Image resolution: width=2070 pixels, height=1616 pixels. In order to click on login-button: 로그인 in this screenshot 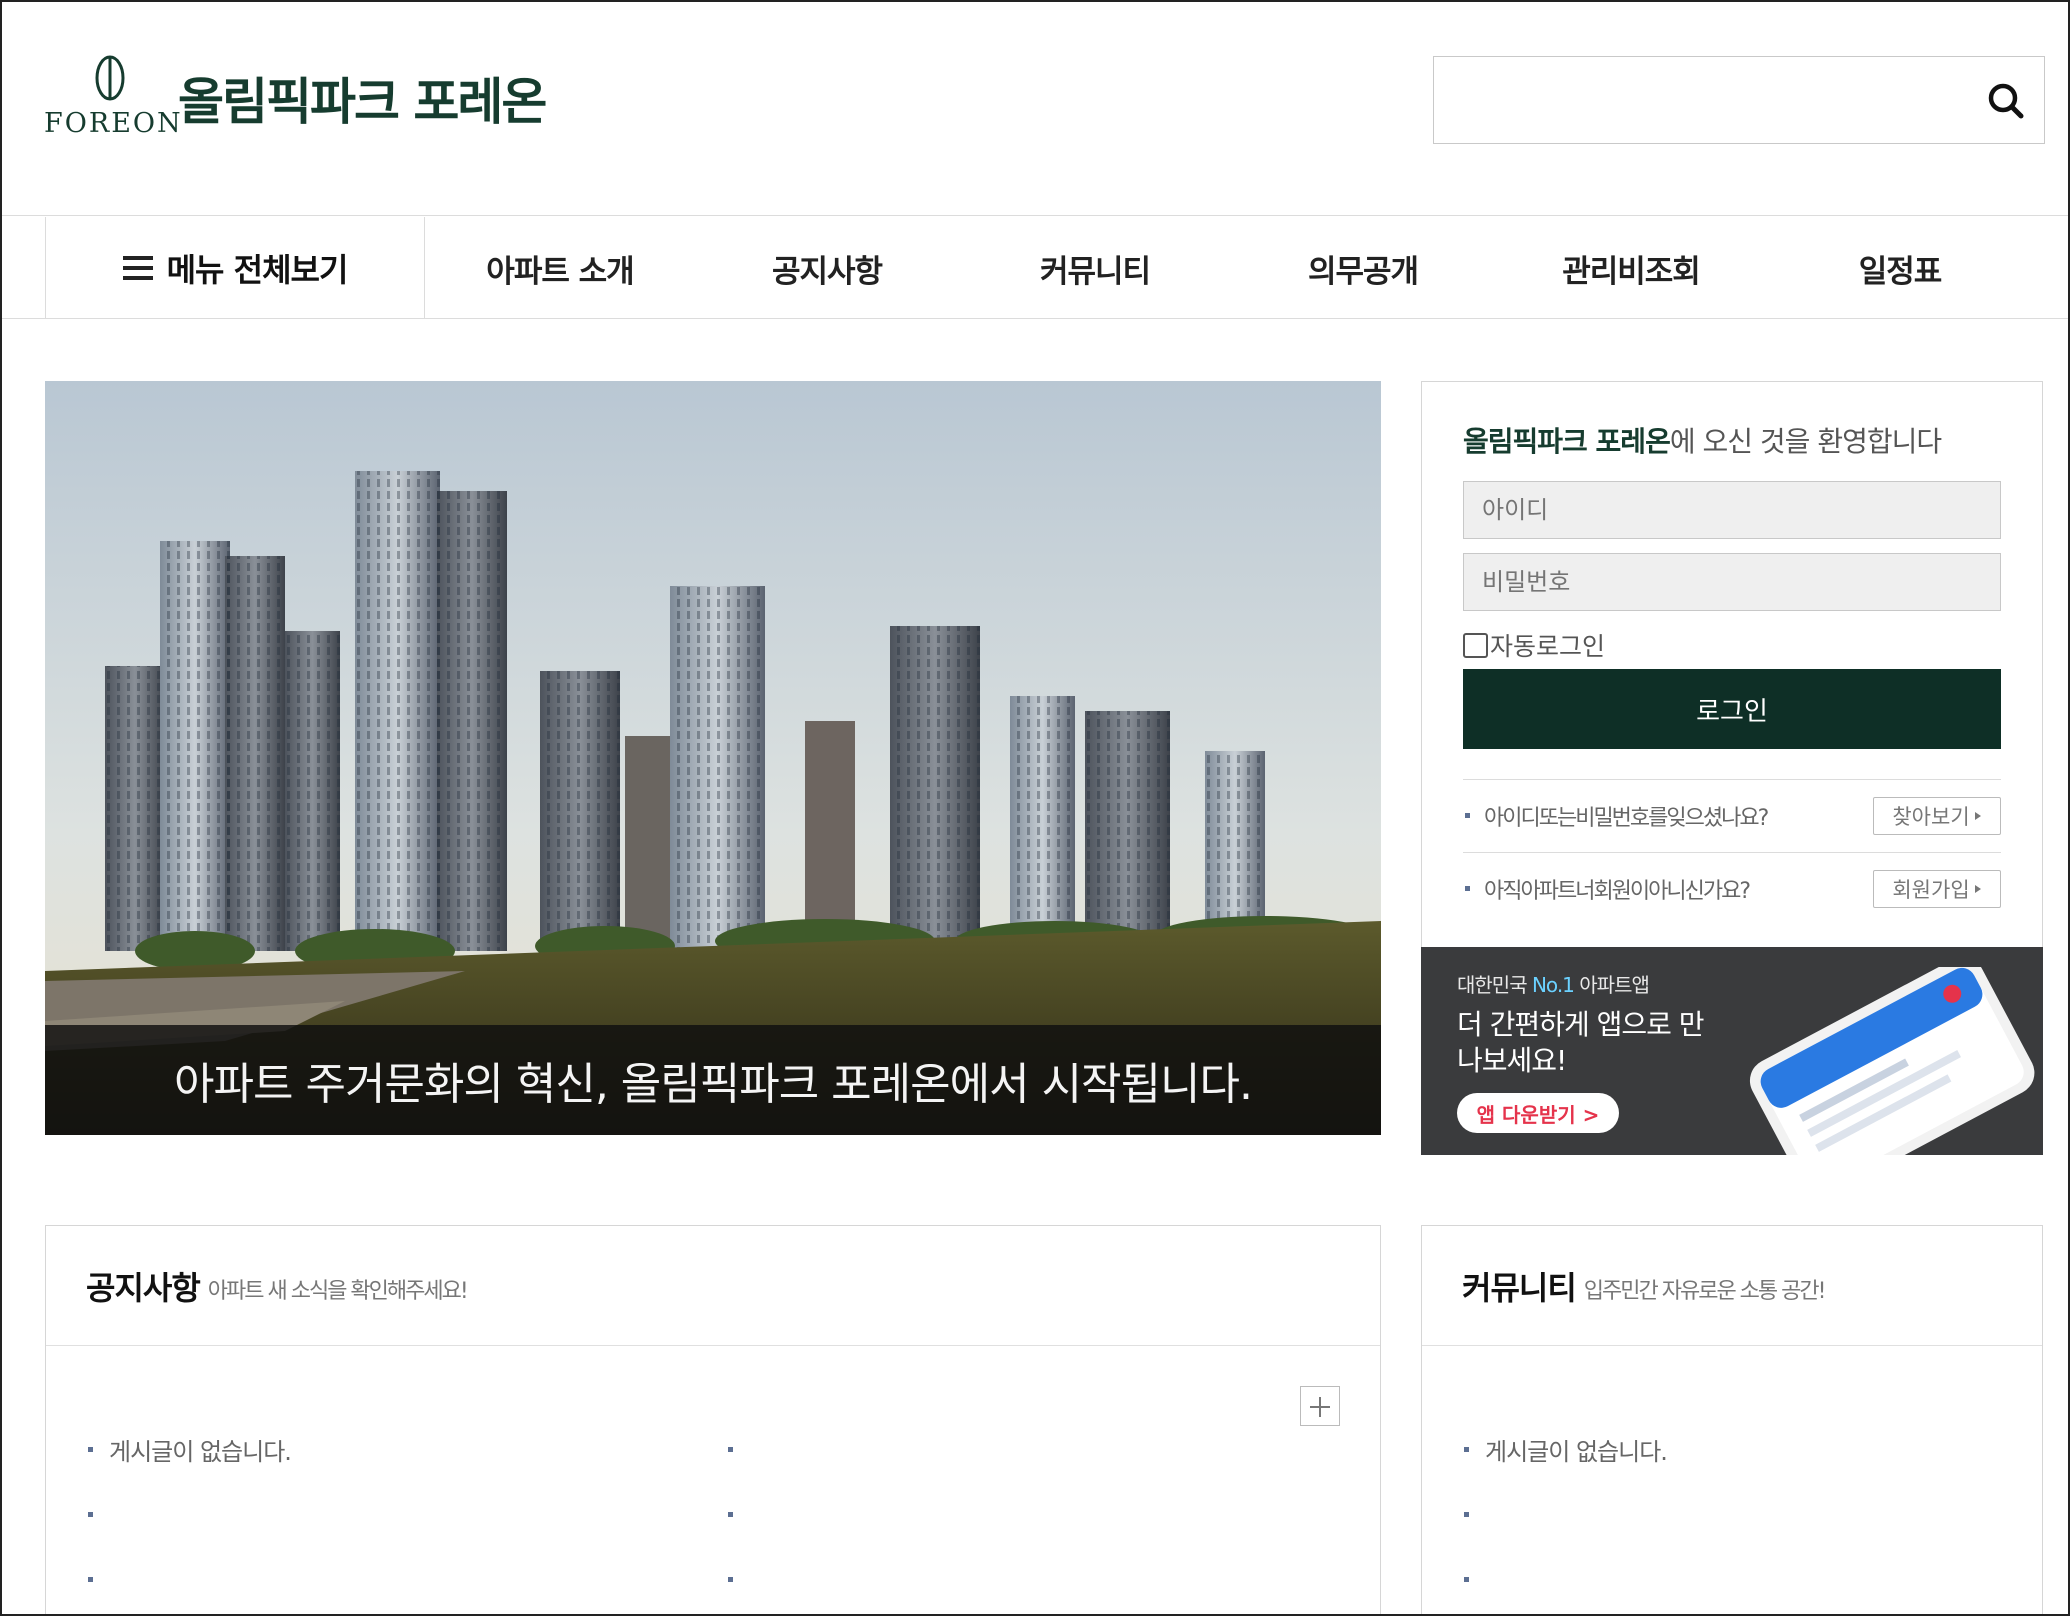, I will do `click(1732, 709)`.